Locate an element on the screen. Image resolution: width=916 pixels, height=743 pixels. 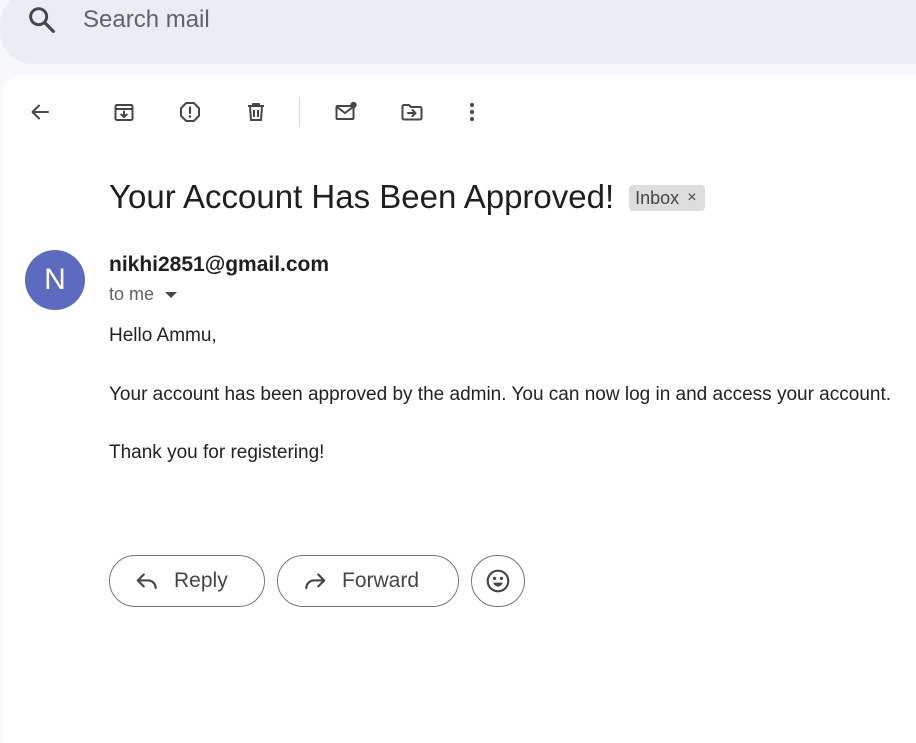
reply-label: Reply is located at coordinates (201, 580).